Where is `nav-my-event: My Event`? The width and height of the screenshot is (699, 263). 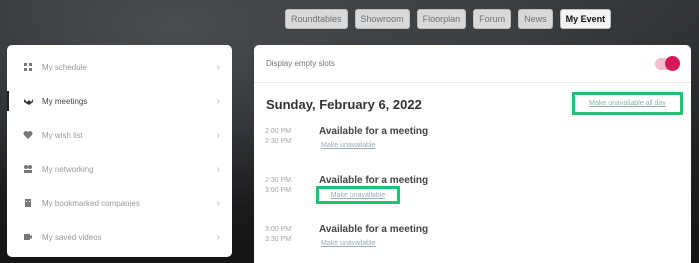
nav-my-event: My Event is located at coordinates (585, 19).